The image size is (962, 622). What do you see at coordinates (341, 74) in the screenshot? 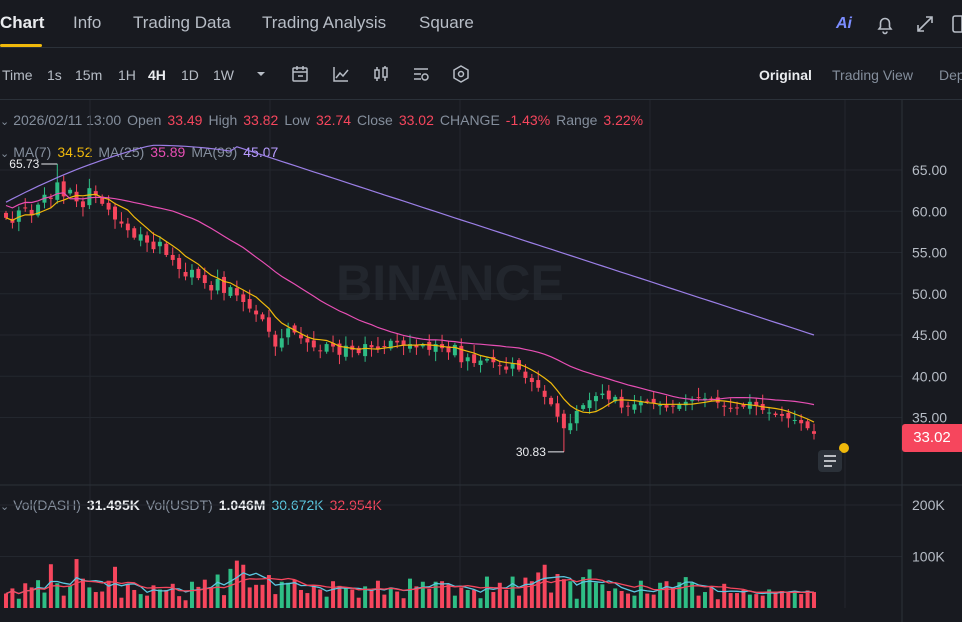
I see `indicators-icon` at bounding box center [341, 74].